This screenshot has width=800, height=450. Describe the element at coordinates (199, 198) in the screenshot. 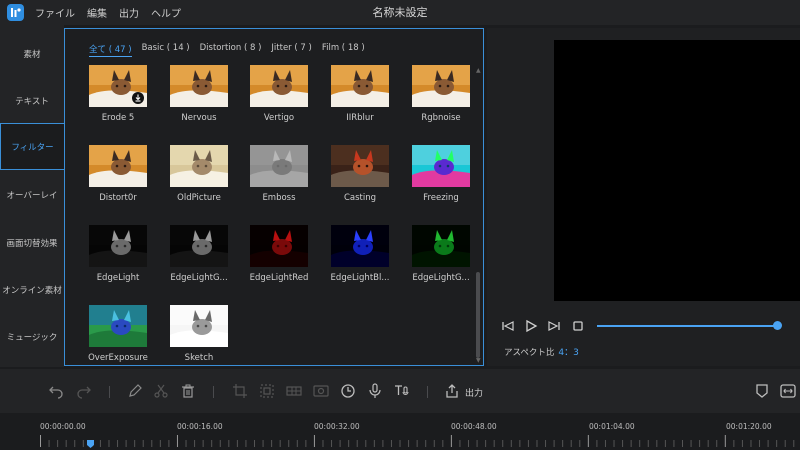

I see `filter-name: OldPicture` at that location.